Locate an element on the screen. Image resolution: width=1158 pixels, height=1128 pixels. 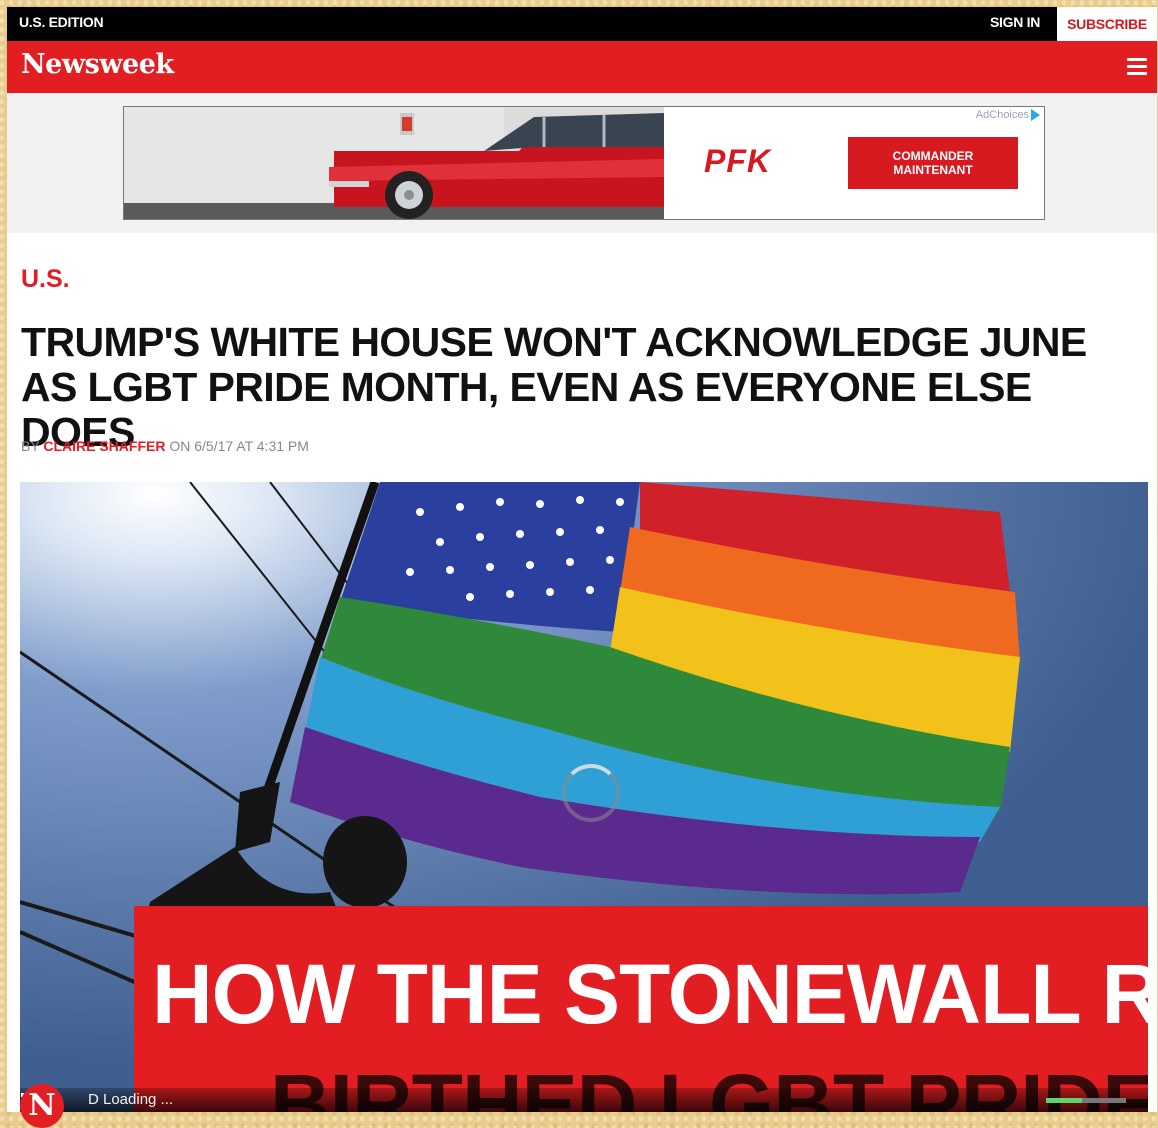
ad-cta-button: COMMANDER MAINTENANT is located at coordinates (933, 163).